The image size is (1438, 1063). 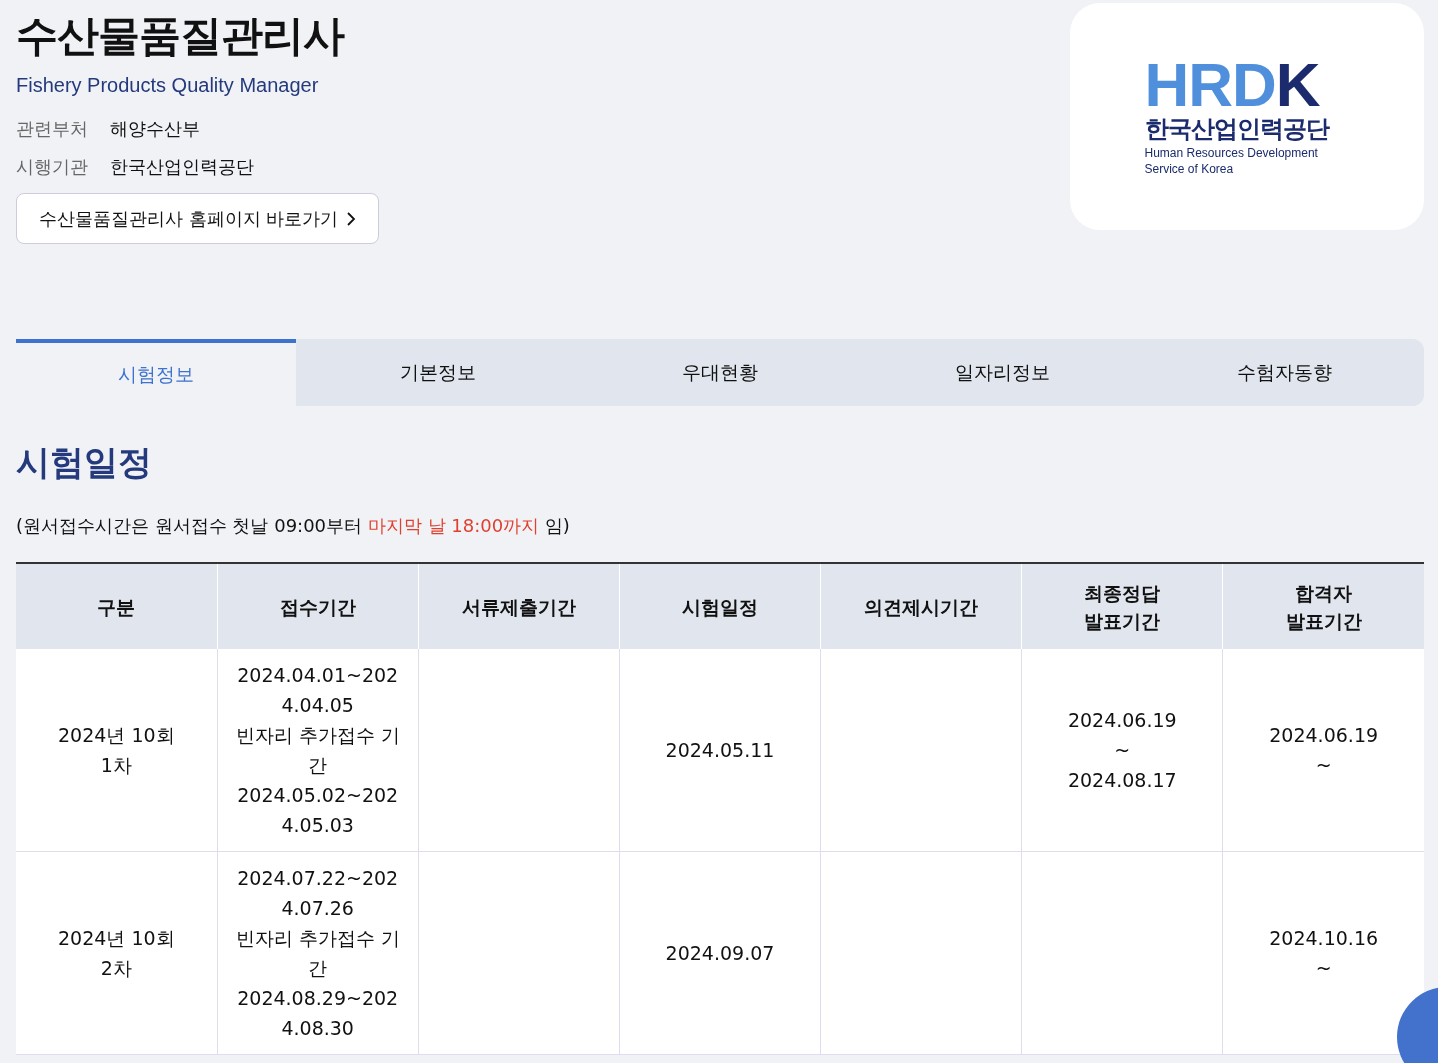 I want to click on chevron-right-icon, so click(x=351, y=218).